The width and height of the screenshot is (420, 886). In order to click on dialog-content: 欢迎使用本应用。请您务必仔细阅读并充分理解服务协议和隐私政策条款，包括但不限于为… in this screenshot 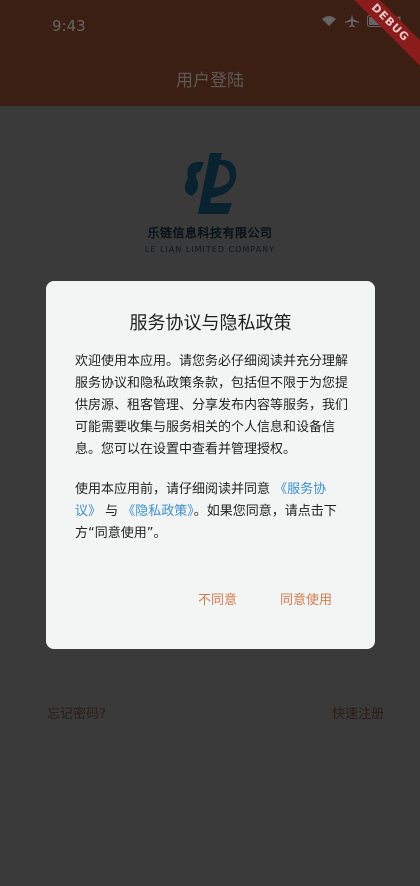, I will do `click(212, 448)`.